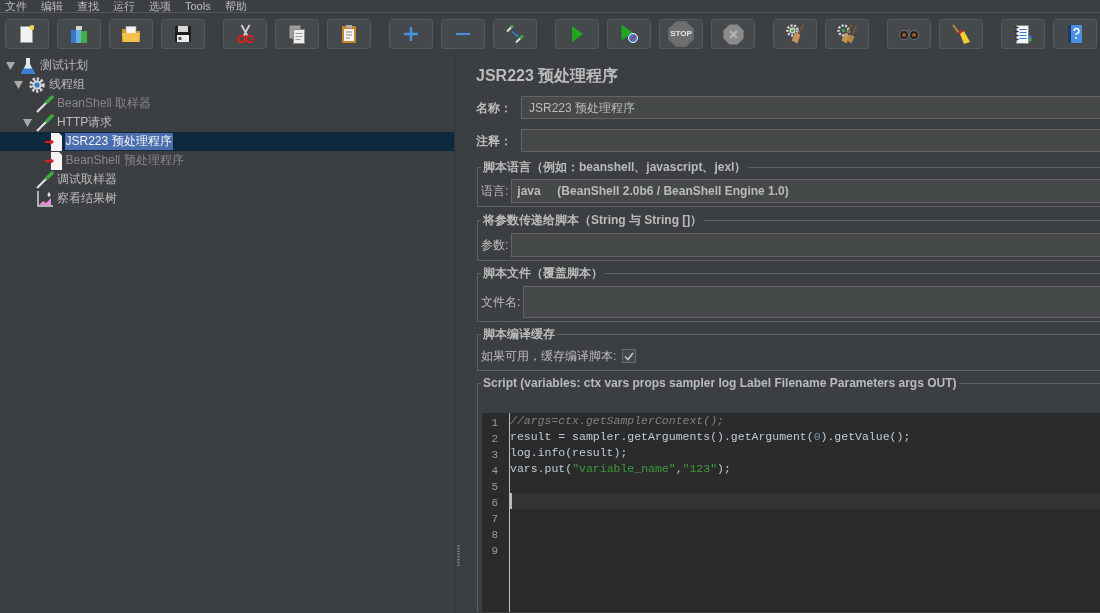 The height and width of the screenshot is (613, 1100). What do you see at coordinates (494, 503) in the screenshot?
I see `line-number: 6` at bounding box center [494, 503].